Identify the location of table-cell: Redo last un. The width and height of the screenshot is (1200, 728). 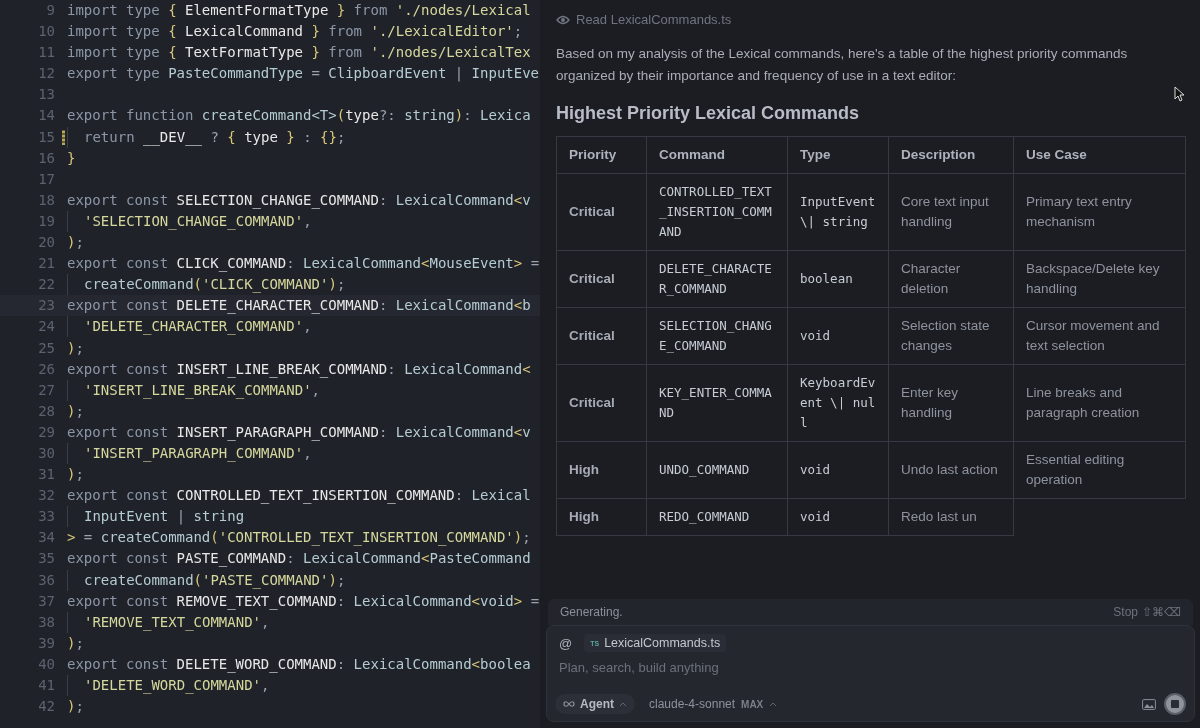
(951, 517).